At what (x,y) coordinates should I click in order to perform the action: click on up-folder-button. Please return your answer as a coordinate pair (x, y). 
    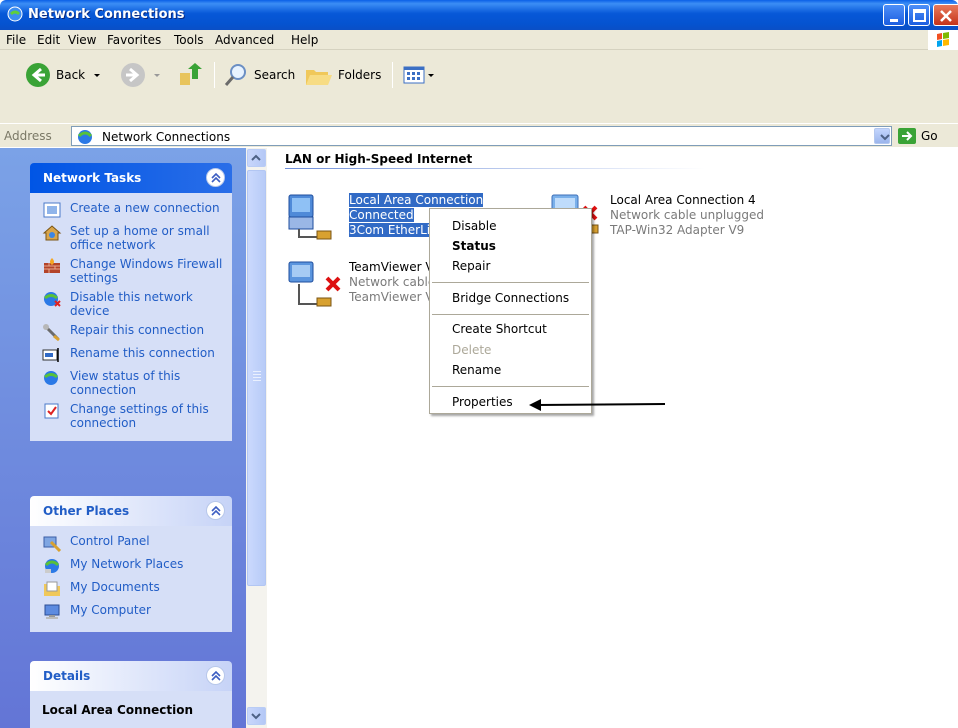
    Looking at the image, I should click on (190, 75).